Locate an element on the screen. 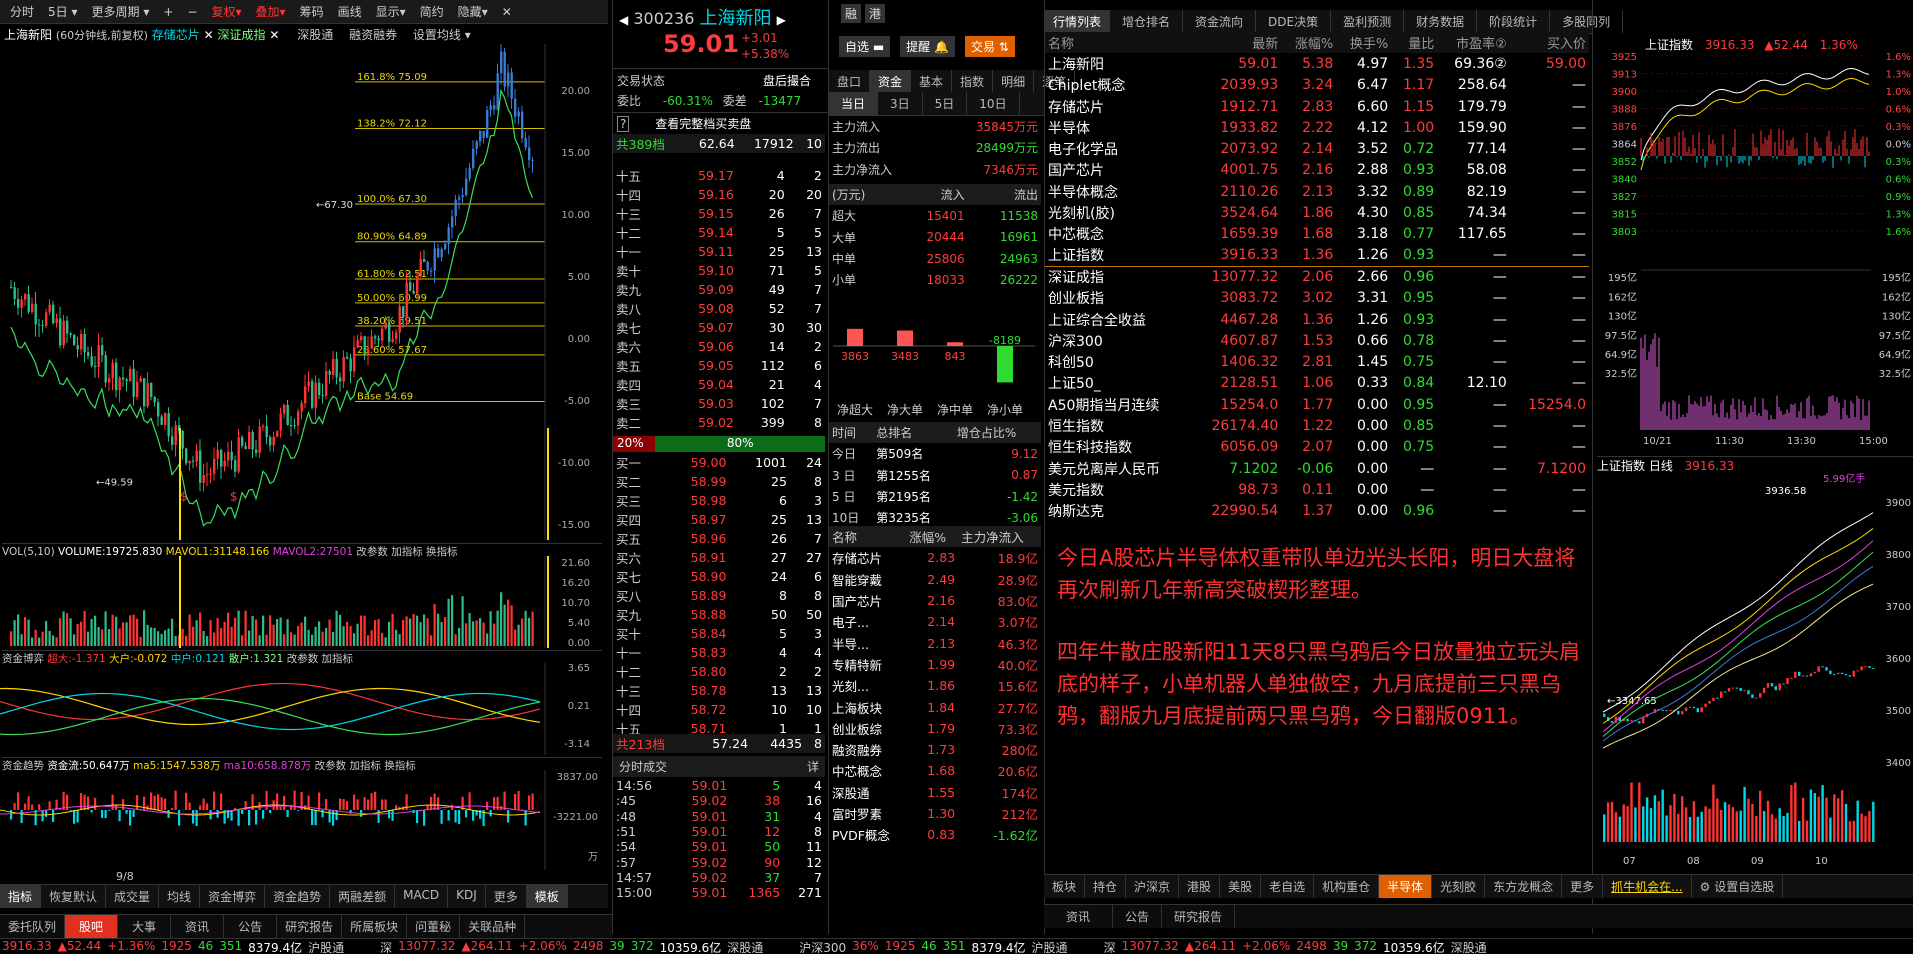 Image resolution: width=1913 pixels, height=954 pixels. buy-row: 十四 58.72 10 10 is located at coordinates (719, 709).